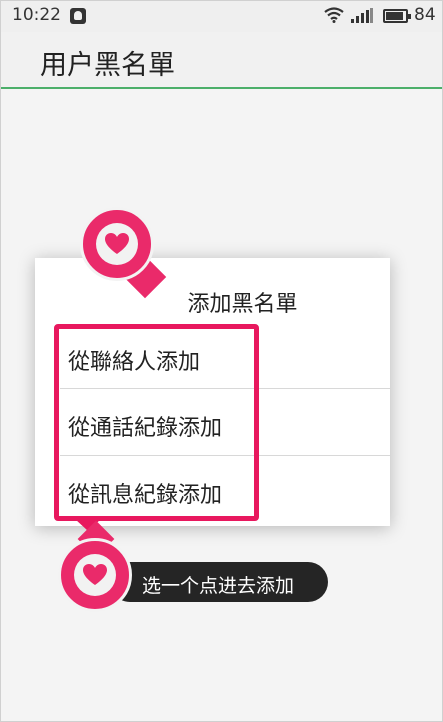 The height and width of the screenshot is (722, 443). What do you see at coordinates (242, 304) in the screenshot?
I see `dialog-title: 添加黑名單` at bounding box center [242, 304].